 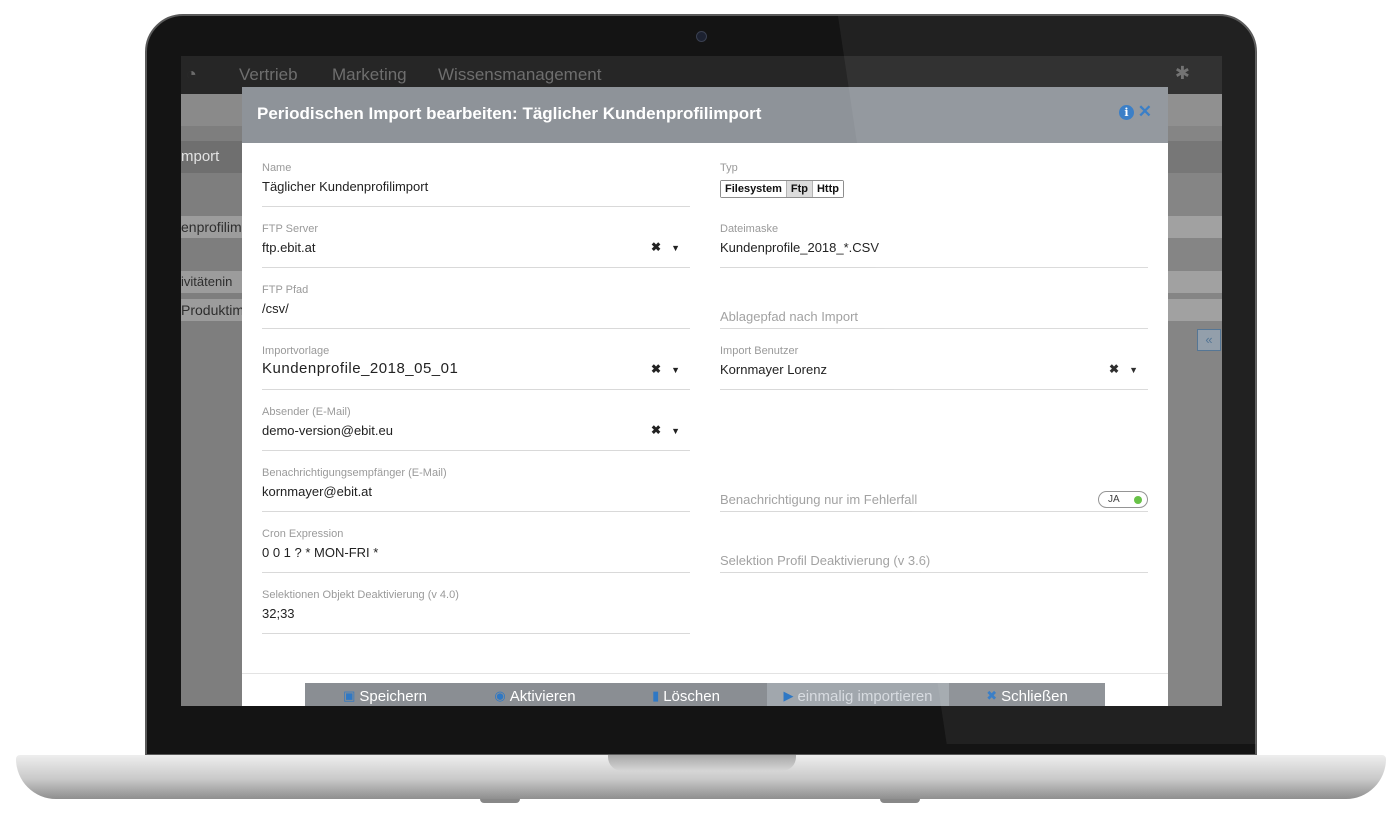 I want to click on play-icon: ▶, so click(x=788, y=695).